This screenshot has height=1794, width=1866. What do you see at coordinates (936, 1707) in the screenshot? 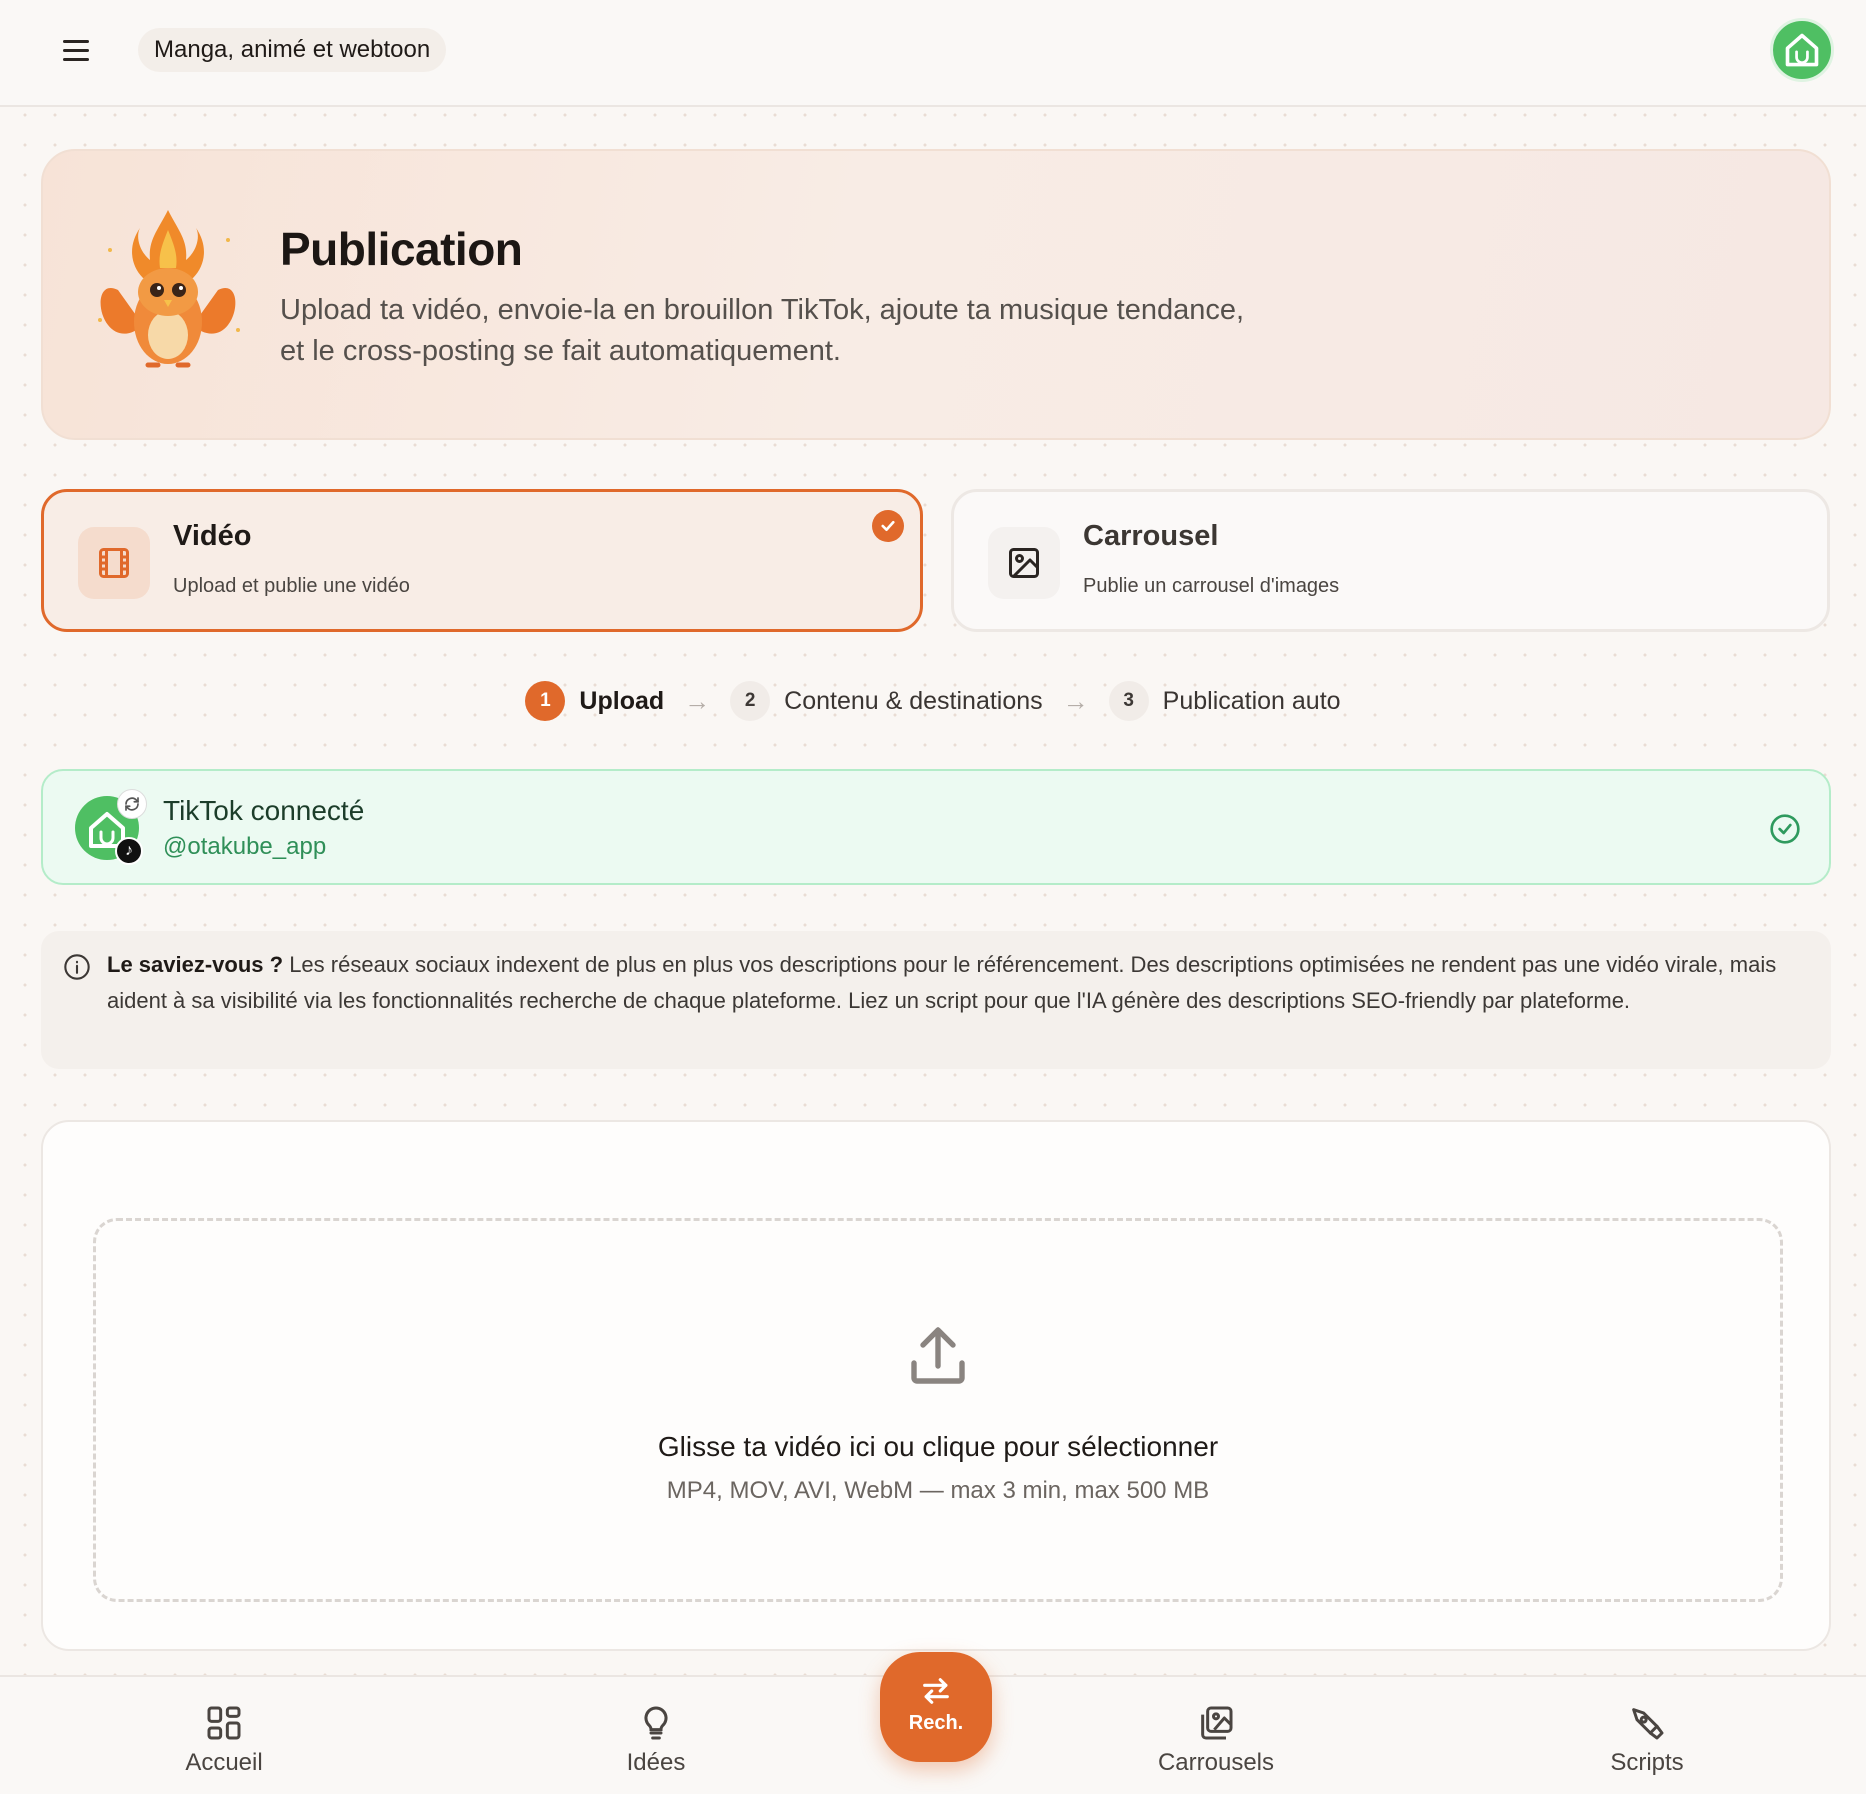
I see `search-fab-button: Rech.` at bounding box center [936, 1707].